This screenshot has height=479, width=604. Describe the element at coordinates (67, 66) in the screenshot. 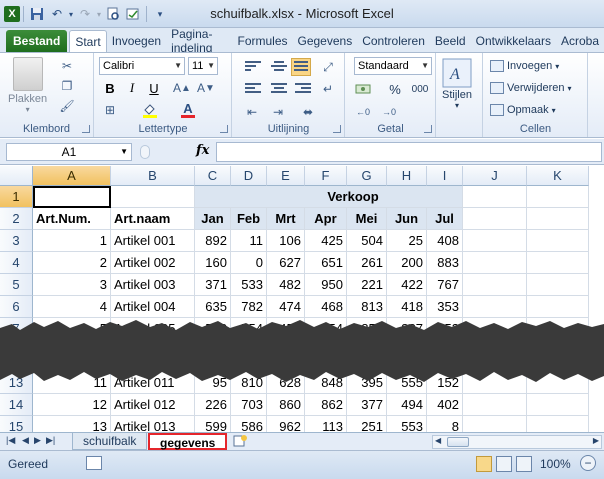

I see `cut-icon: ✂` at that location.